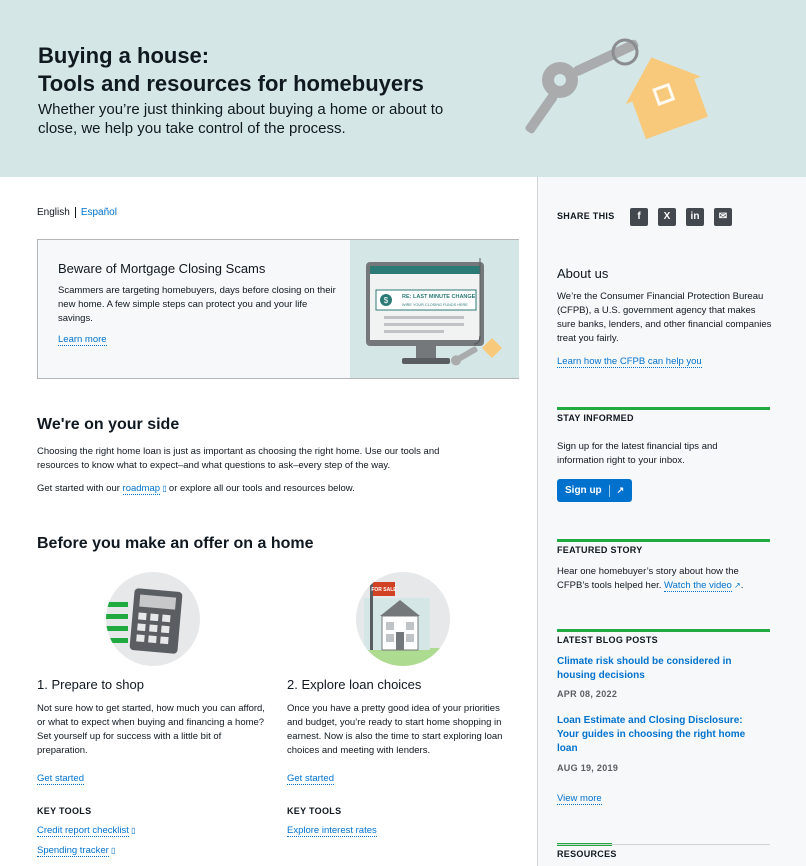  What do you see at coordinates (583, 490) in the screenshot?
I see `signup-label: Sign up` at bounding box center [583, 490].